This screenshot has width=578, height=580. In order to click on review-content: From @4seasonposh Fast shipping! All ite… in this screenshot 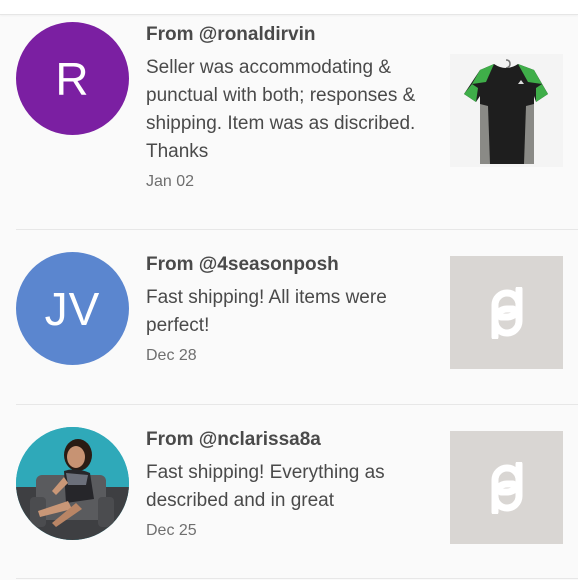, I will do `click(291, 309)`.